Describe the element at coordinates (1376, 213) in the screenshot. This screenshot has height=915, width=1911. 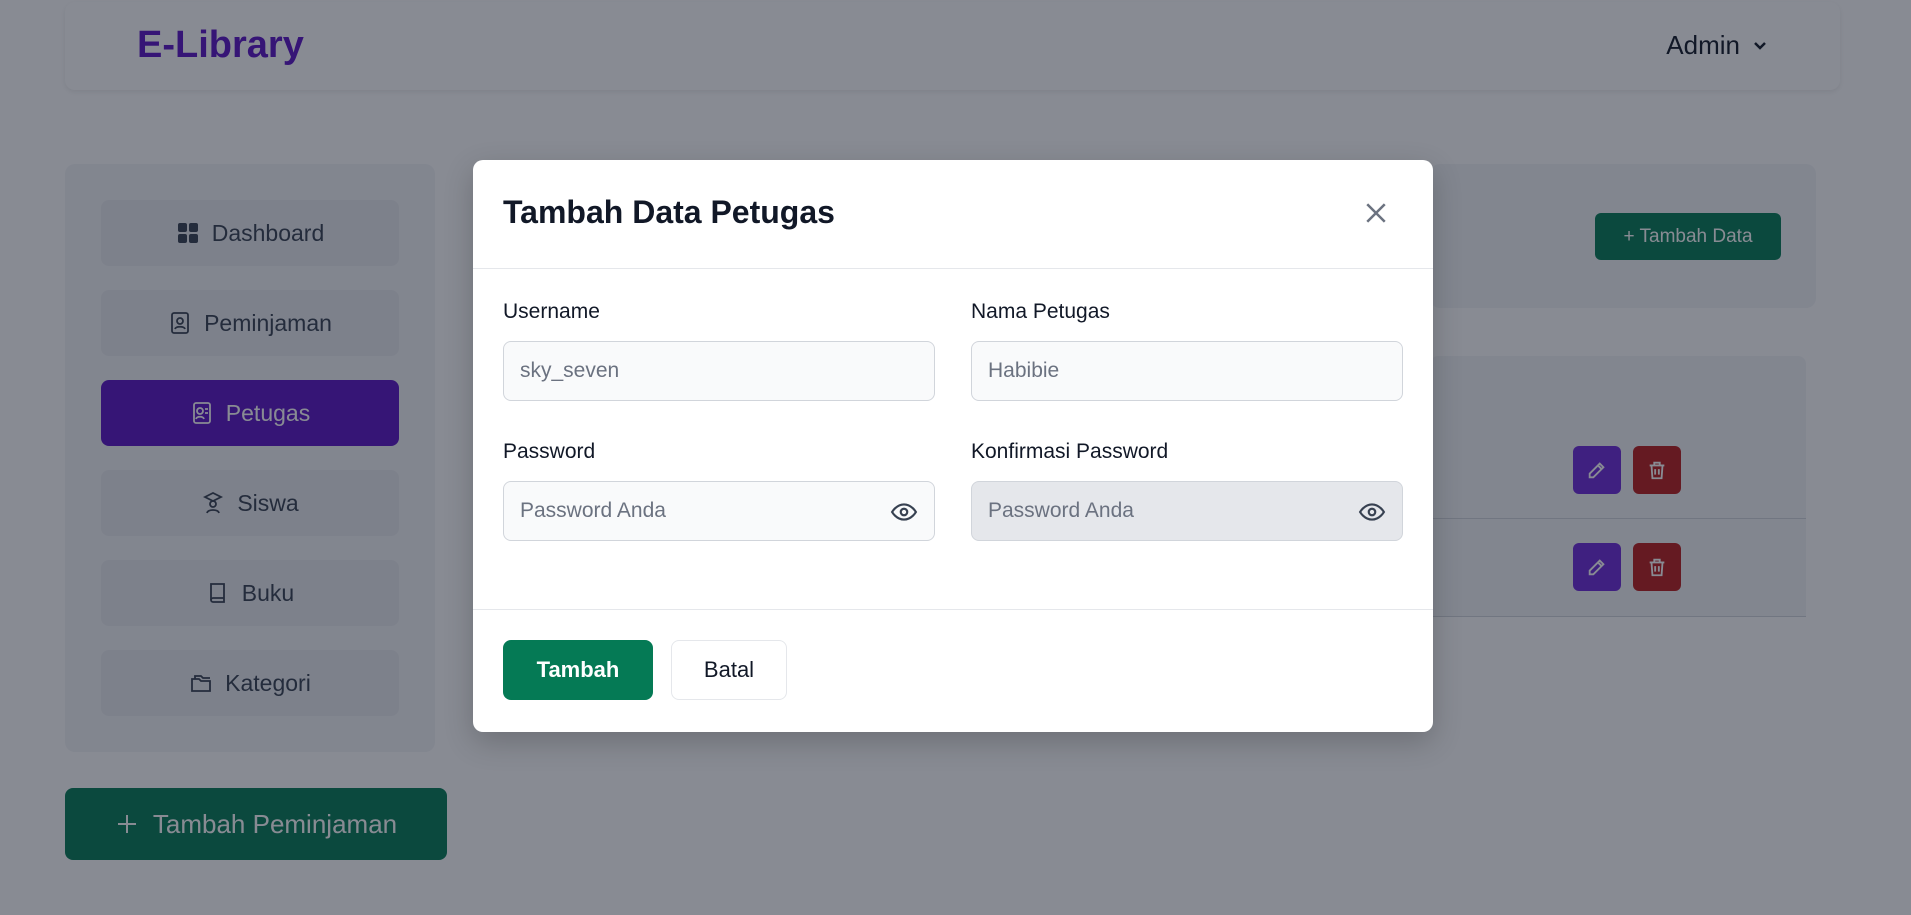
I see `close-icon` at that location.